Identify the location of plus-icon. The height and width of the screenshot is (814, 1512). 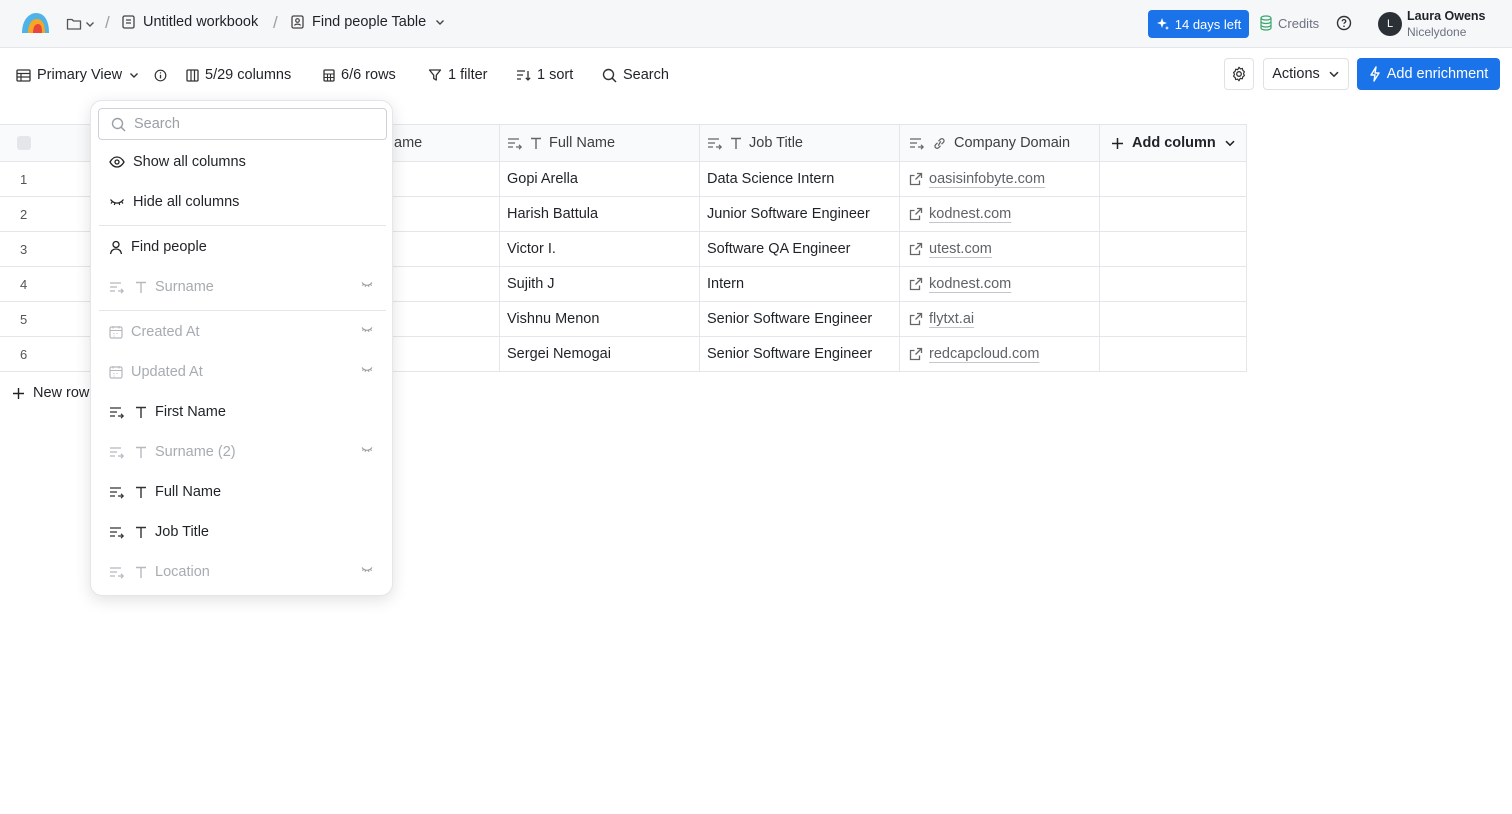
(1117, 143).